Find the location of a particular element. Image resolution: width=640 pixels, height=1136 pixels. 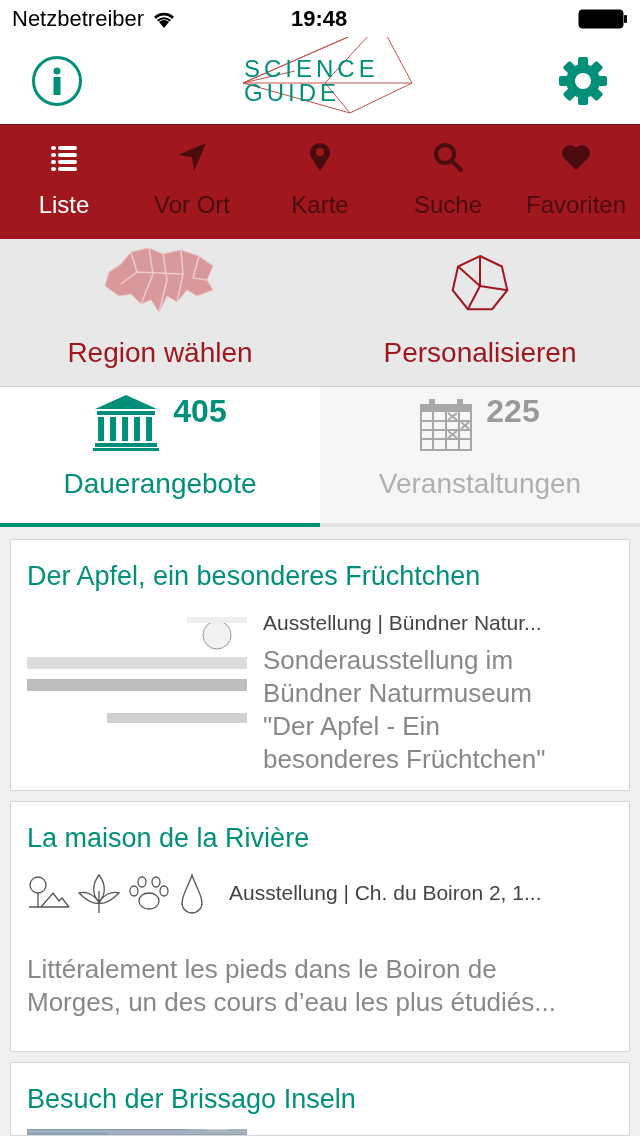

settings-button is located at coordinates (583, 80).